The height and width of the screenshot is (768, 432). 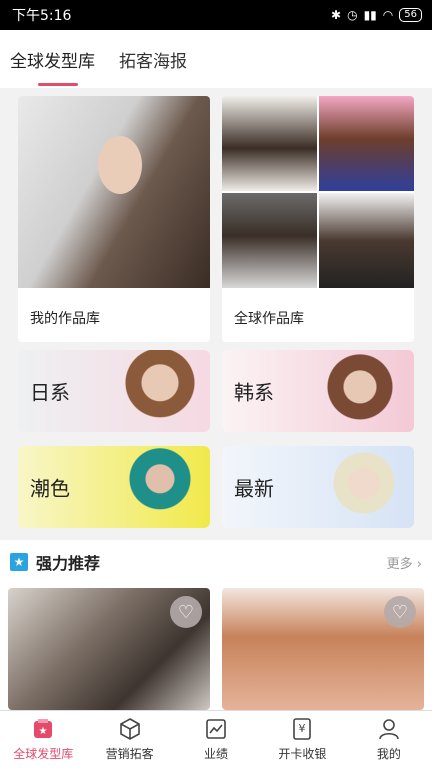 What do you see at coordinates (50, 488) in the screenshot?
I see `category-trend-color-label: 潮色` at bounding box center [50, 488].